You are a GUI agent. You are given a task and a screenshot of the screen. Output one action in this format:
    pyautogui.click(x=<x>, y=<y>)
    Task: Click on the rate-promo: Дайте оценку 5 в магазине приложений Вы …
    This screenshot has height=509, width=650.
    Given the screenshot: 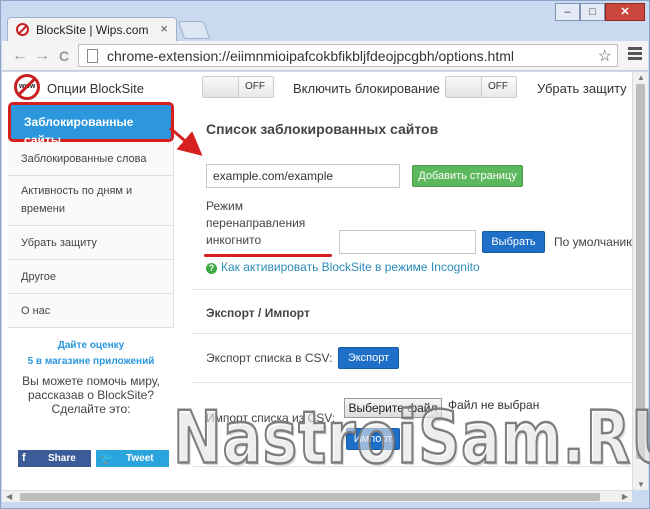 What is the action you would take?
    pyautogui.click(x=91, y=377)
    